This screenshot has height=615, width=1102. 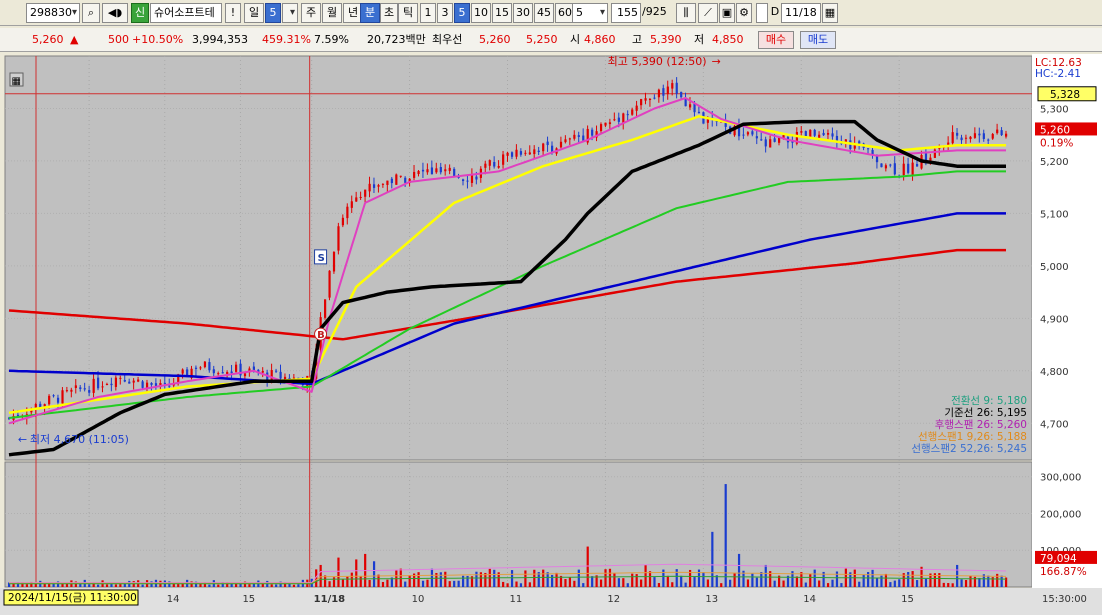 What do you see at coordinates (158, 39) in the screenshot?
I see `price-change-pct: +10.50%` at bounding box center [158, 39].